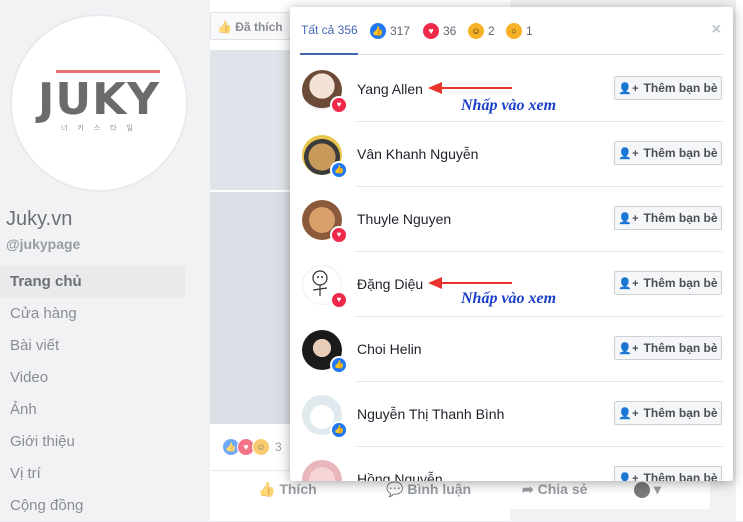 The height and width of the screenshot is (522, 743). Describe the element at coordinates (400, 476) in the screenshot. I see `person-name: Hồng Nguyễn` at that location.